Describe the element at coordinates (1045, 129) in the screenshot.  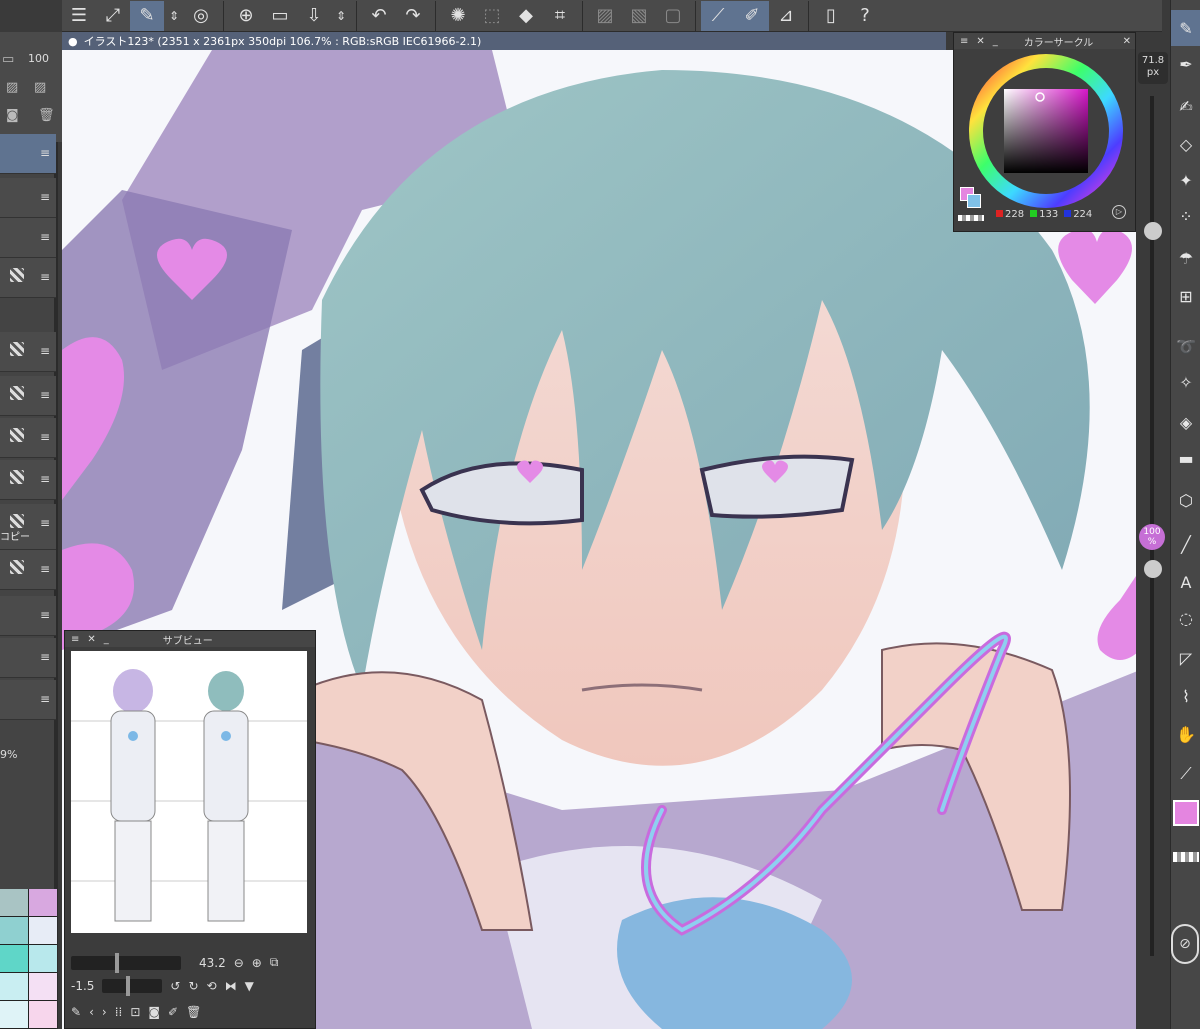
I see `color-wheel` at that location.